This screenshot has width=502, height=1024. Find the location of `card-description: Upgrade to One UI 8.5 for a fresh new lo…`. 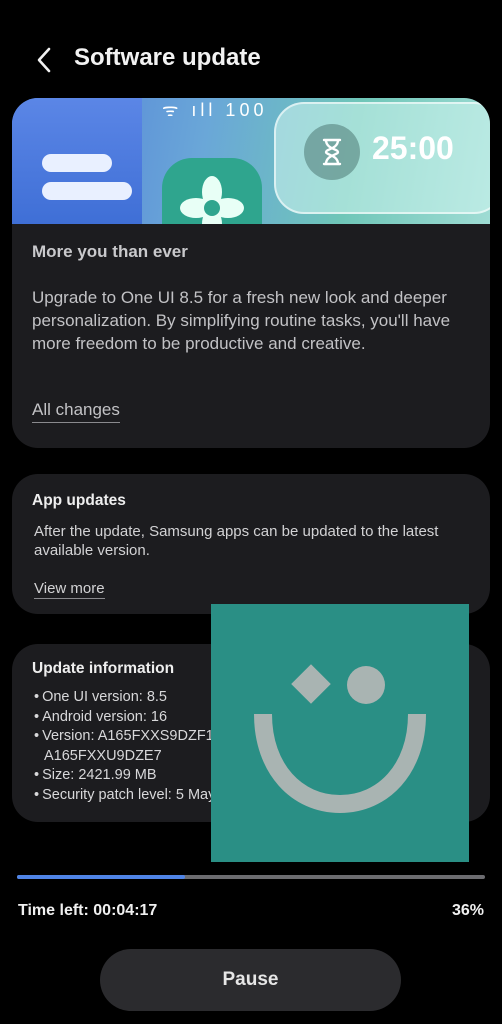

card-description: Upgrade to One UI 8.5 for a fresh new lo… is located at coordinates (241, 320).